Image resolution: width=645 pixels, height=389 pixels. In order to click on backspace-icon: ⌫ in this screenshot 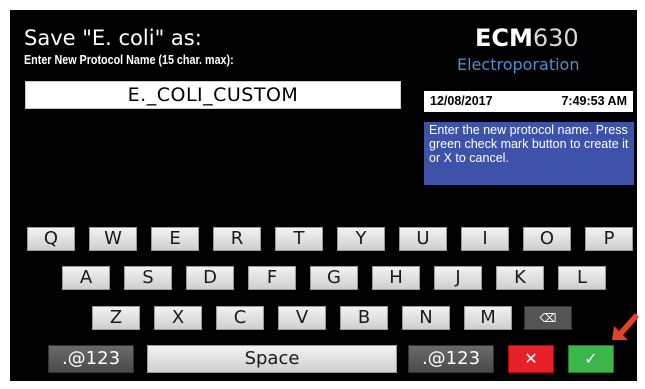, I will do `click(548, 318)`.